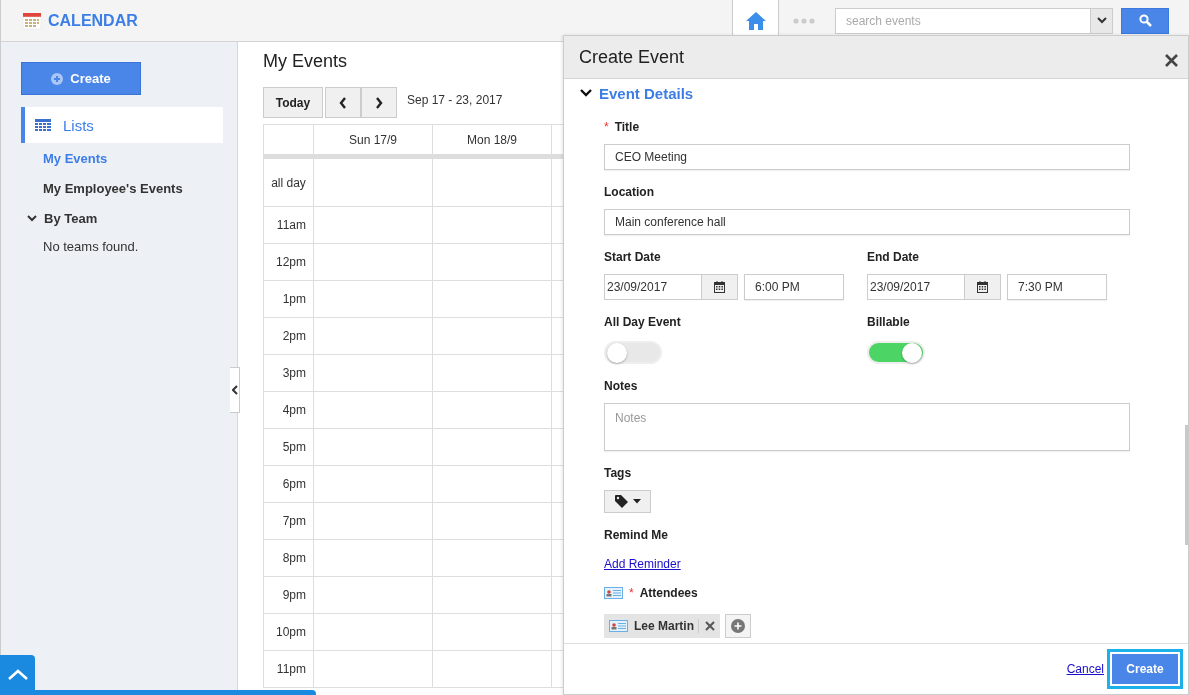  I want to click on time-label: 8pm, so click(289, 558).